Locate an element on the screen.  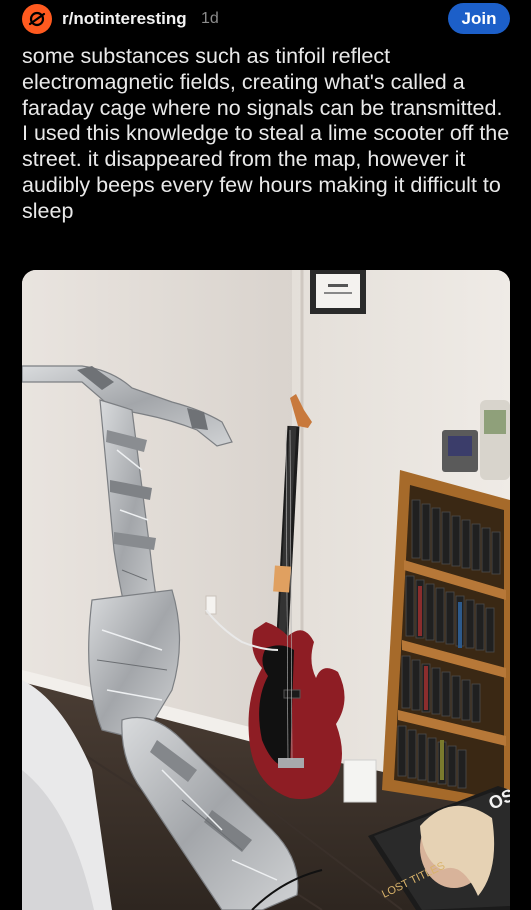
bookshelf is located at coordinates (446, 640).